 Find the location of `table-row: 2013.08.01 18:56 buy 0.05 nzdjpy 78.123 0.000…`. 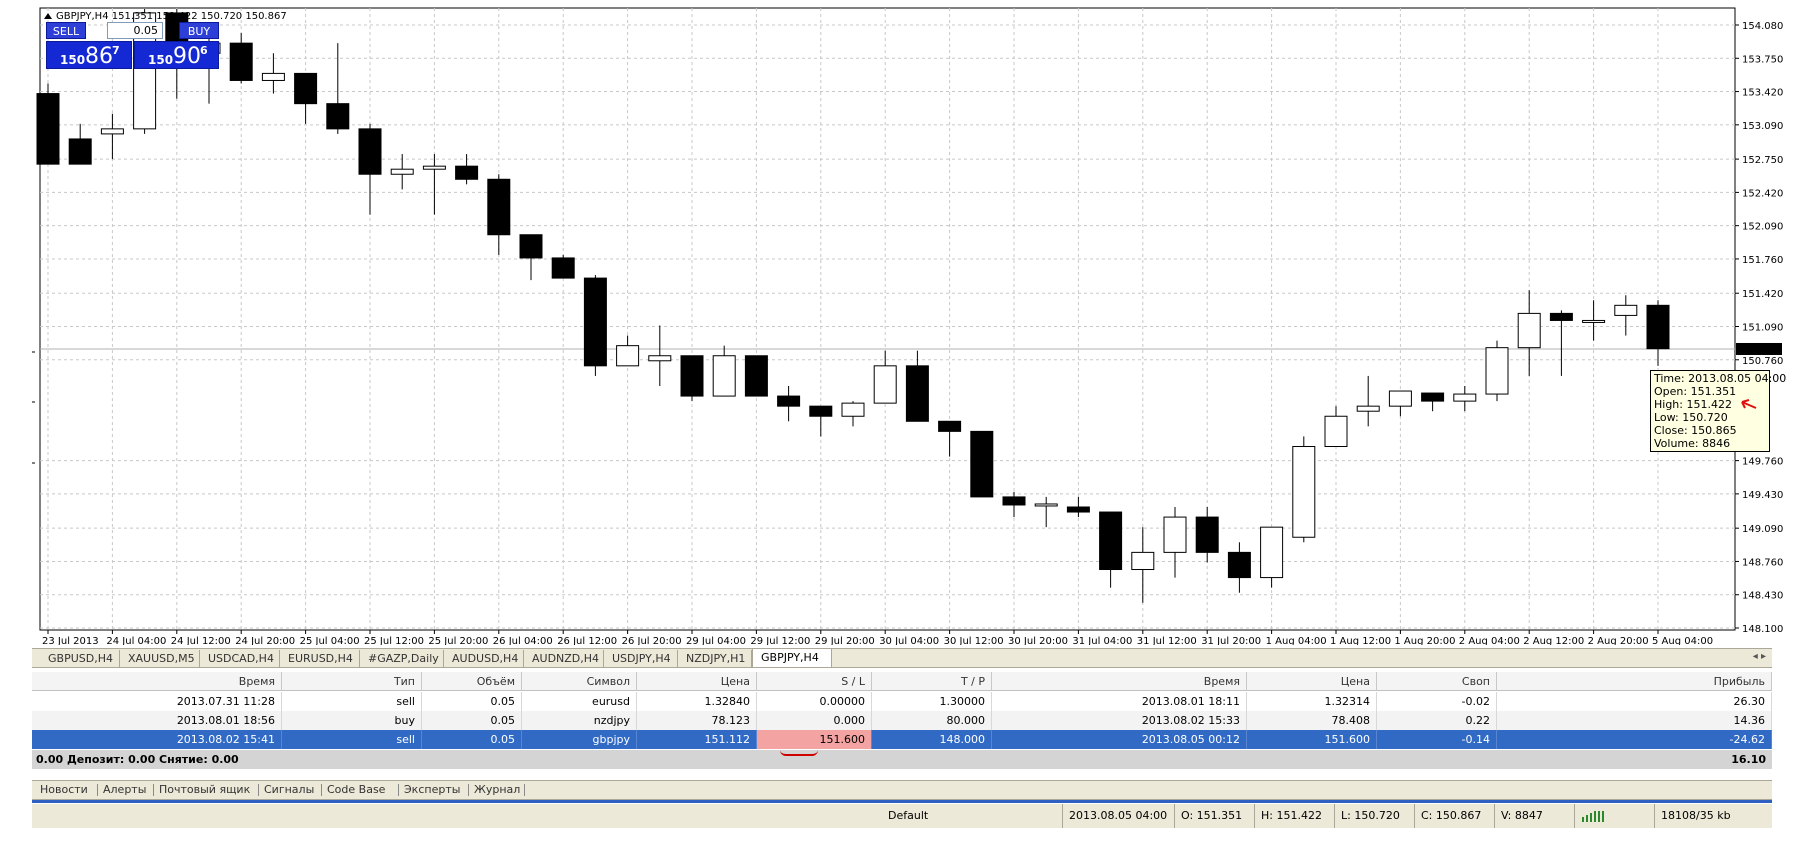

table-row: 2013.08.01 18:56 buy 0.05 nzdjpy 78.123 0.000… is located at coordinates (902, 720).